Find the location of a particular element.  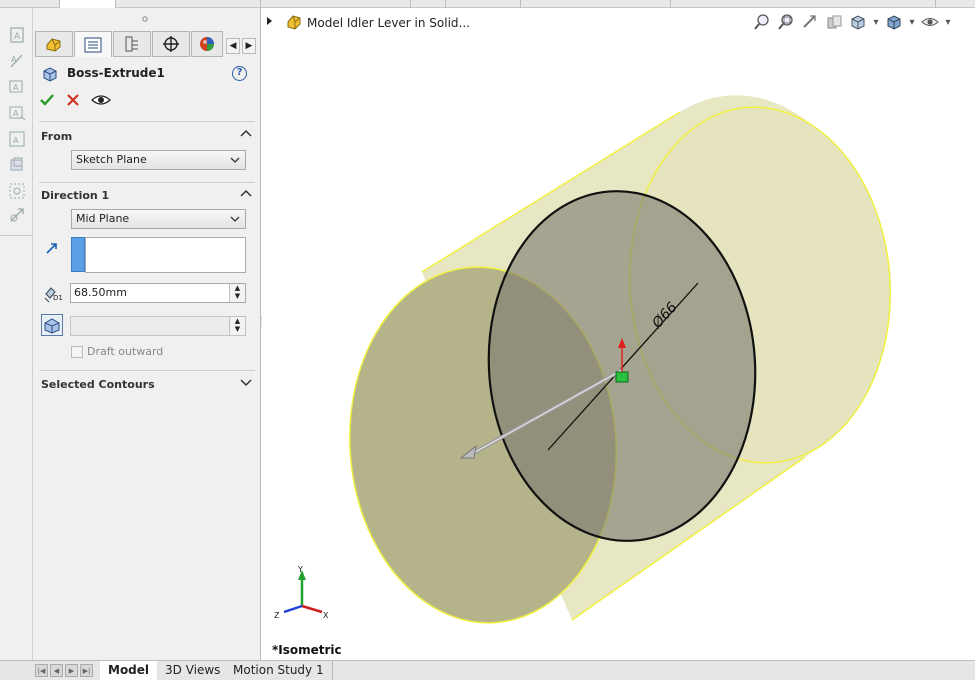

previous-tab-button: ◀ is located at coordinates (56, 670).